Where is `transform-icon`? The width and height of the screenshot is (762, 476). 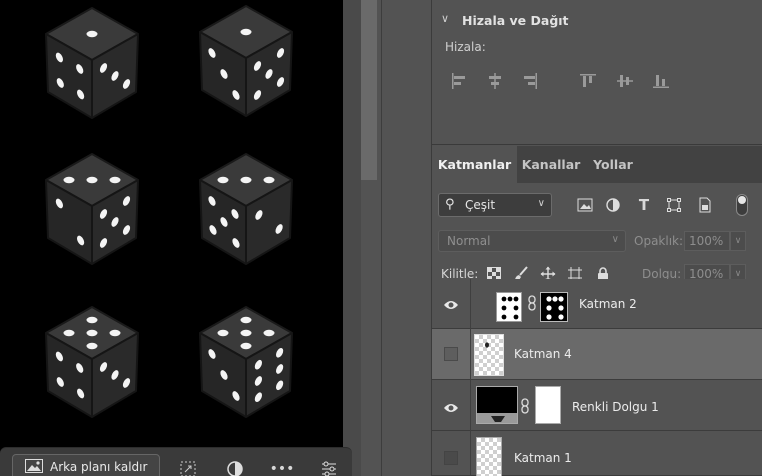
transform-icon is located at coordinates (188, 467).